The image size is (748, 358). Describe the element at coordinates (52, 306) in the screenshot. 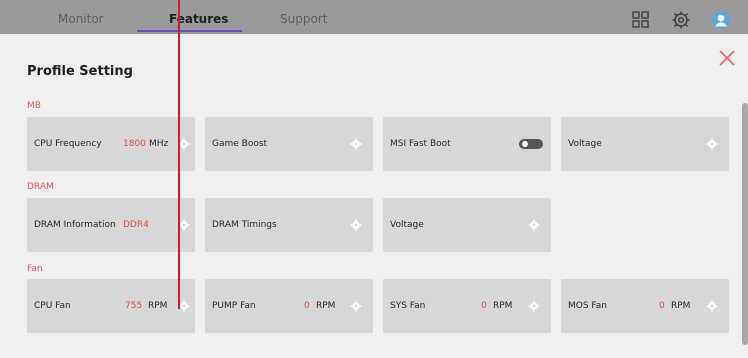

I see `cpu-fan-label: CPU Fan` at that location.